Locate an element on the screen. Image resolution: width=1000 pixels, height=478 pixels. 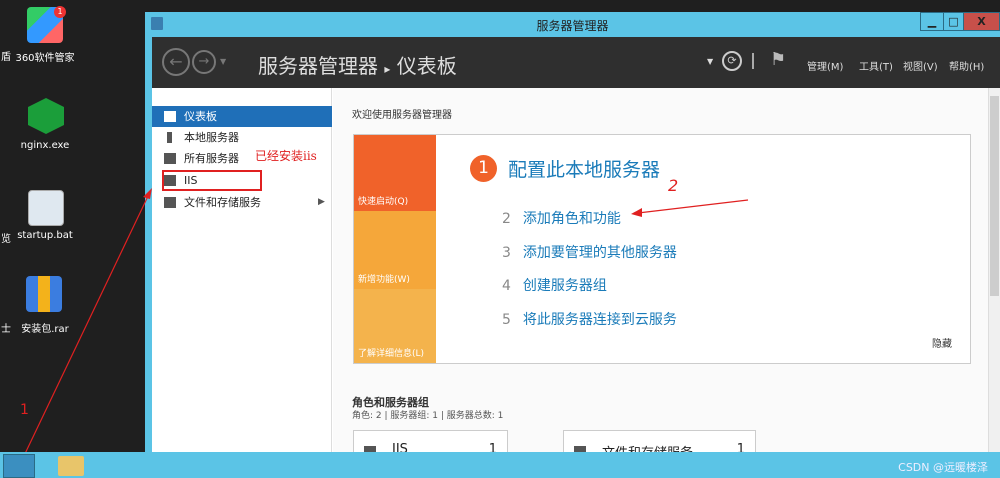
taskbar-file-explorer-icon is located at coordinates (71, 466).